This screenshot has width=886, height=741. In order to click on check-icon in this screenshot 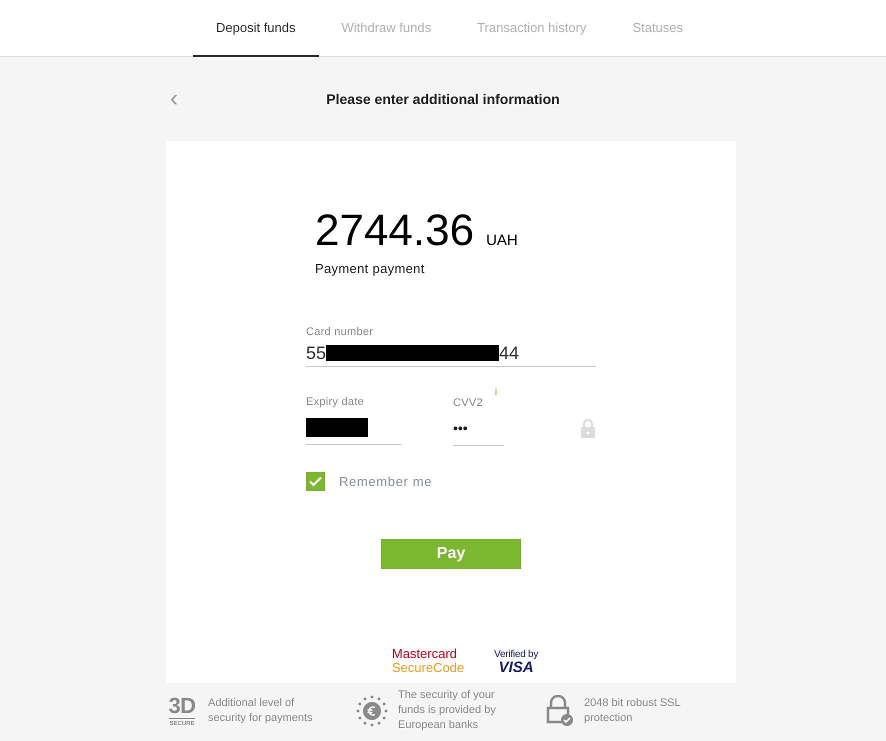, I will do `click(315, 481)`.